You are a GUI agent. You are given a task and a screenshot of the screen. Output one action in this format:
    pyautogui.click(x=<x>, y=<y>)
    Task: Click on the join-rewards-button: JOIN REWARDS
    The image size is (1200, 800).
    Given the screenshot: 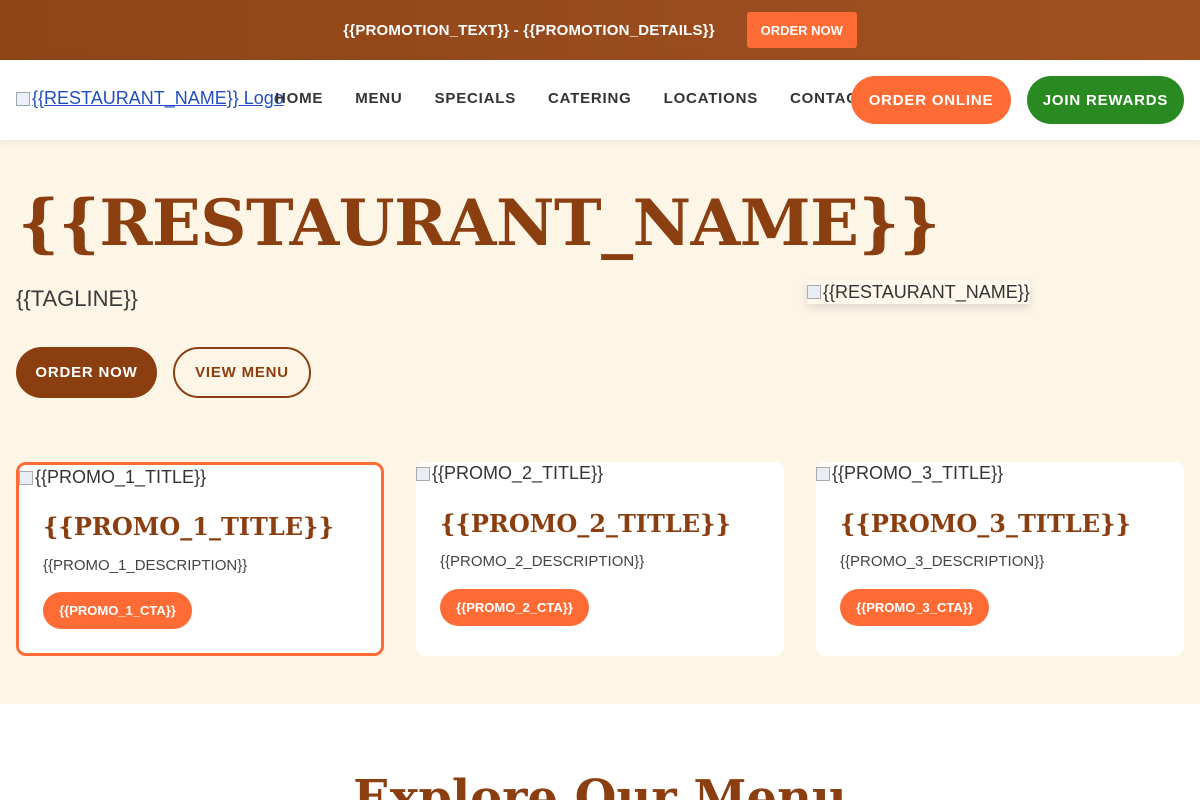 What is the action you would take?
    pyautogui.click(x=1105, y=100)
    